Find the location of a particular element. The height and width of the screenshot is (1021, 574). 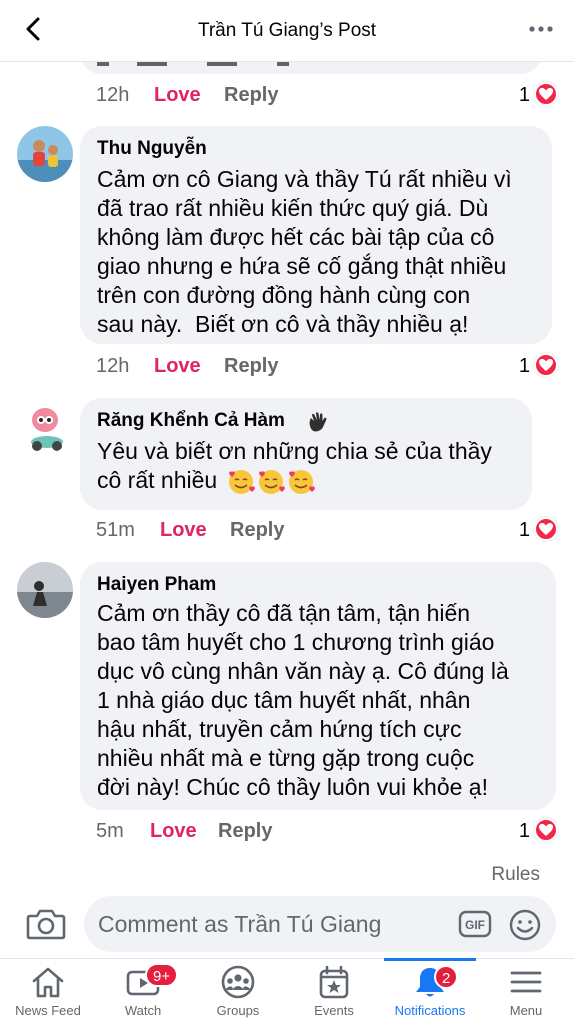

comment-composer: Comment as Trần Tú Giang GIF is located at coordinates (287, 925).